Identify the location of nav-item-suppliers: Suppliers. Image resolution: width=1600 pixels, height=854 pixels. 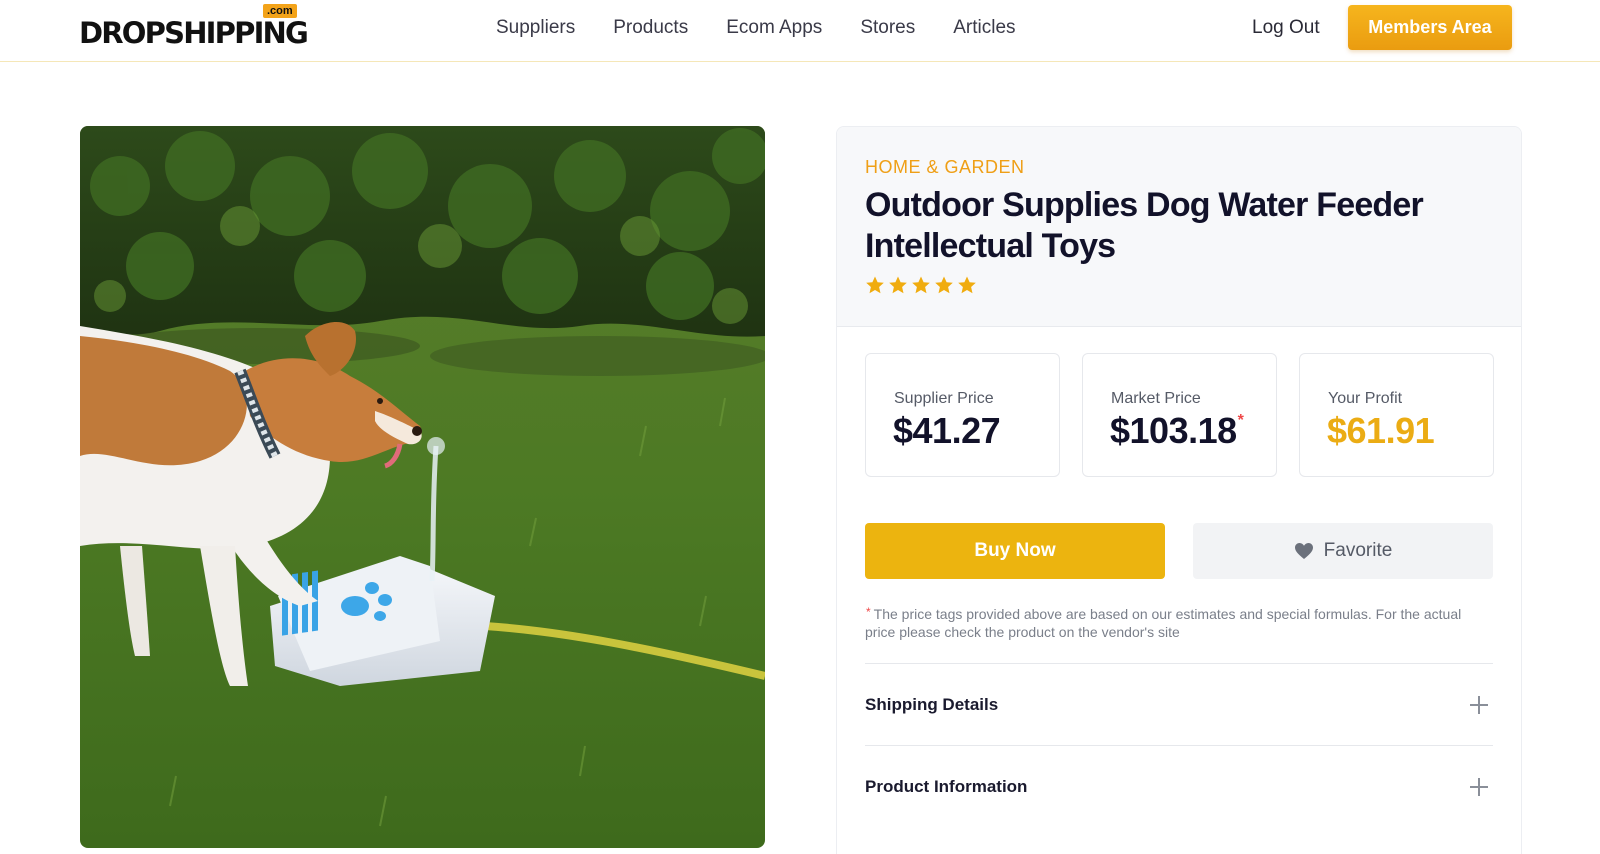
(535, 28).